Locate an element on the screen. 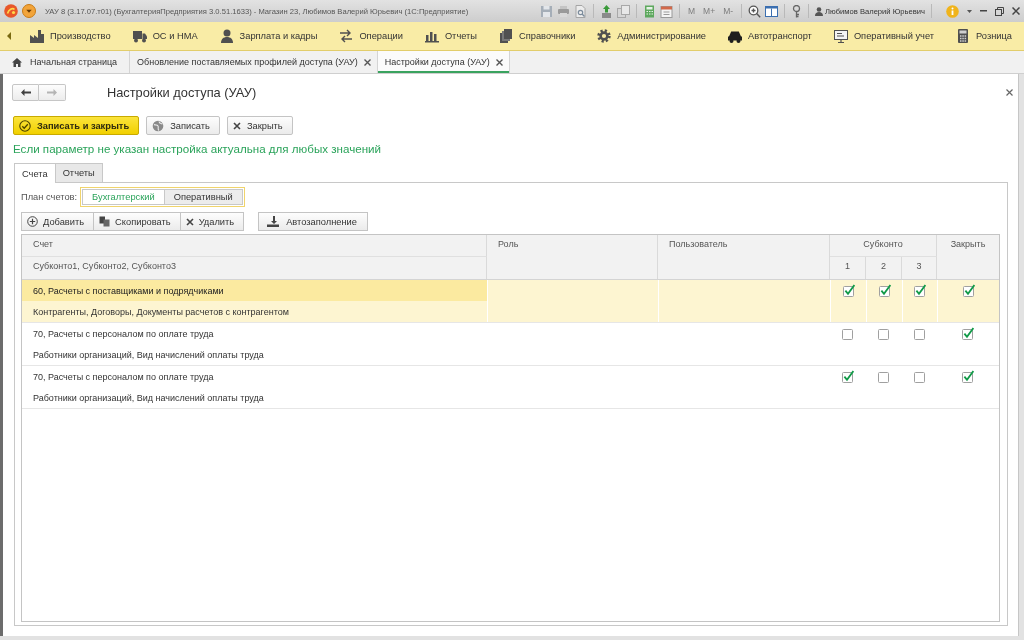 The image size is (1024, 640). section-menu-item: Автотранспорт is located at coordinates (770, 36).